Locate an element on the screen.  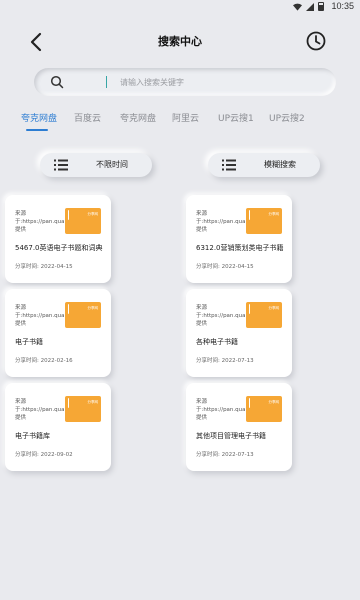
card-title: 各种电子书籍 is located at coordinates (217, 342).